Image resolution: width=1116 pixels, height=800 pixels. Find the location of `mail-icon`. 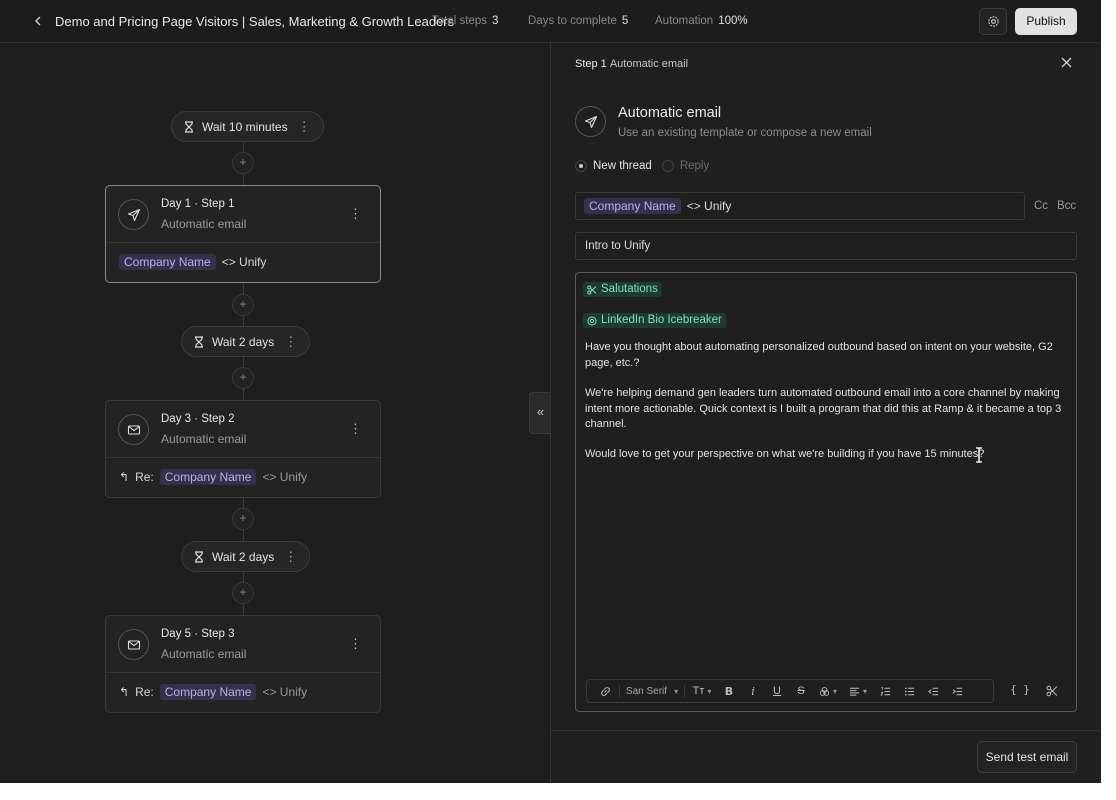

mail-icon is located at coordinates (133, 429).